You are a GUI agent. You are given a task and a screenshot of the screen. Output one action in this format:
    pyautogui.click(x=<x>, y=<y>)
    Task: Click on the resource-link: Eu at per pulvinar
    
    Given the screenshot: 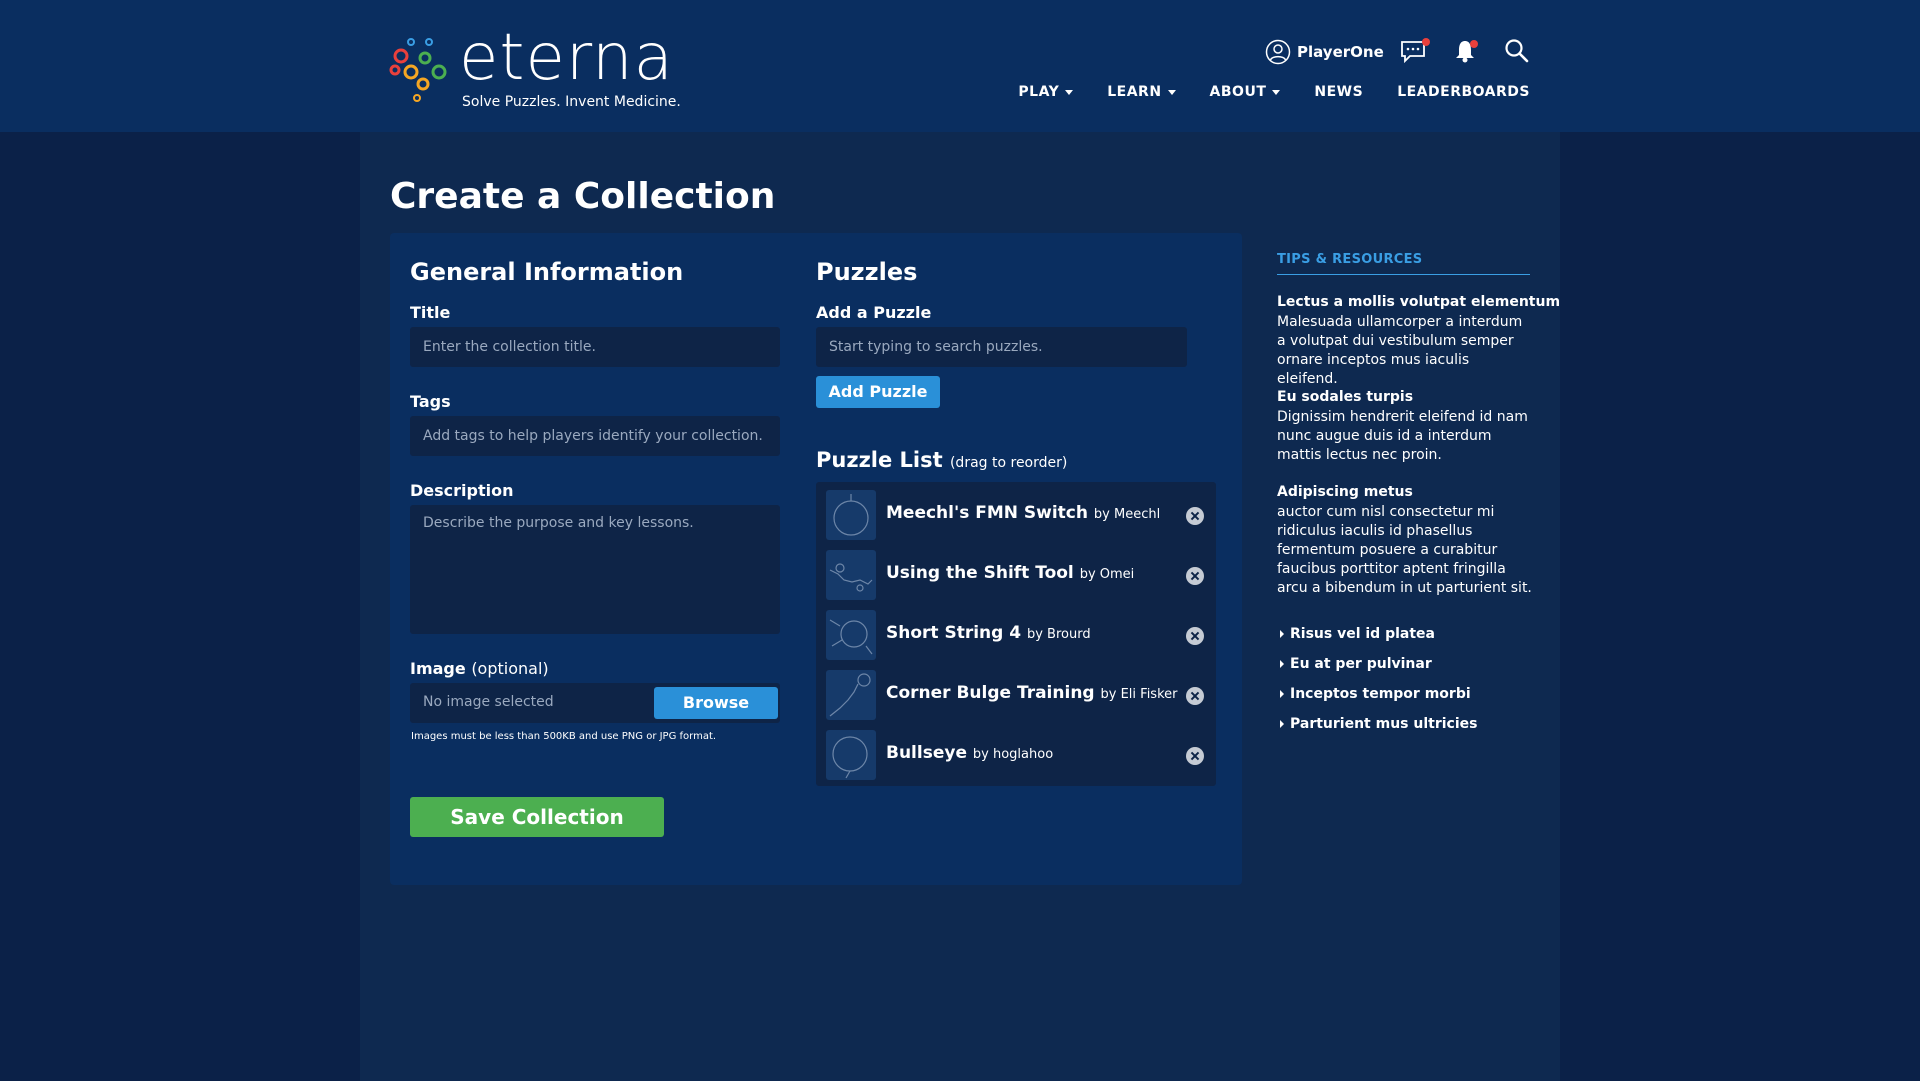 What is the action you would take?
    pyautogui.click(x=1356, y=664)
    